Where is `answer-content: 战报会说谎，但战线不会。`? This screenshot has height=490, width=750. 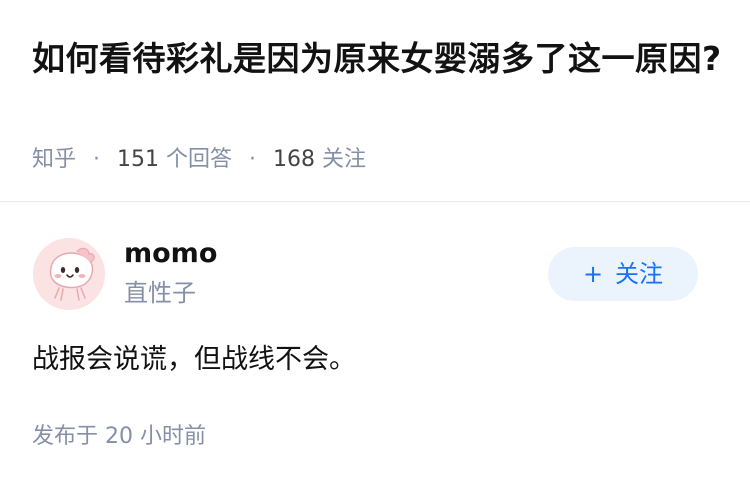 answer-content: 战报会说谎，但战线不会。 is located at coordinates (194, 360).